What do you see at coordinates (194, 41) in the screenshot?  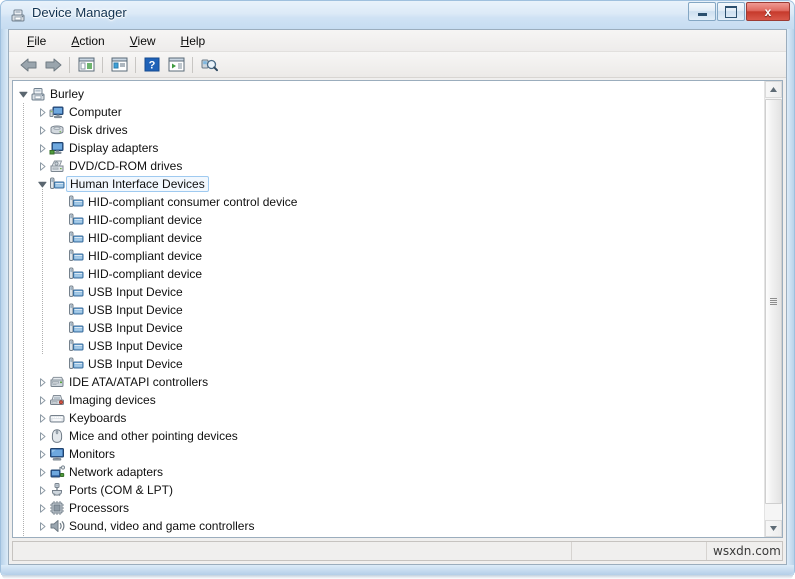 I see `menu-help: Help` at bounding box center [194, 41].